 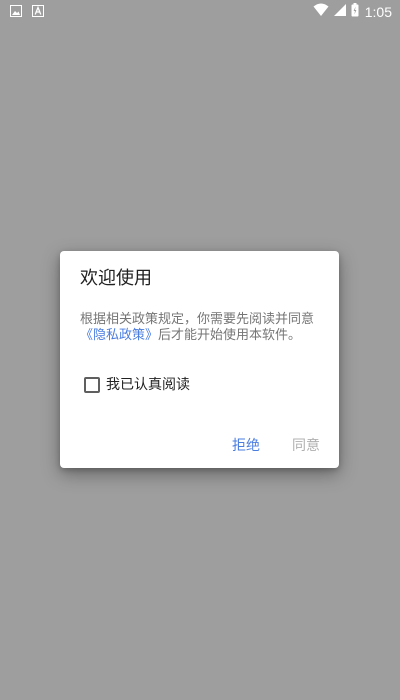 I want to click on image-notification-icon, so click(x=16, y=11).